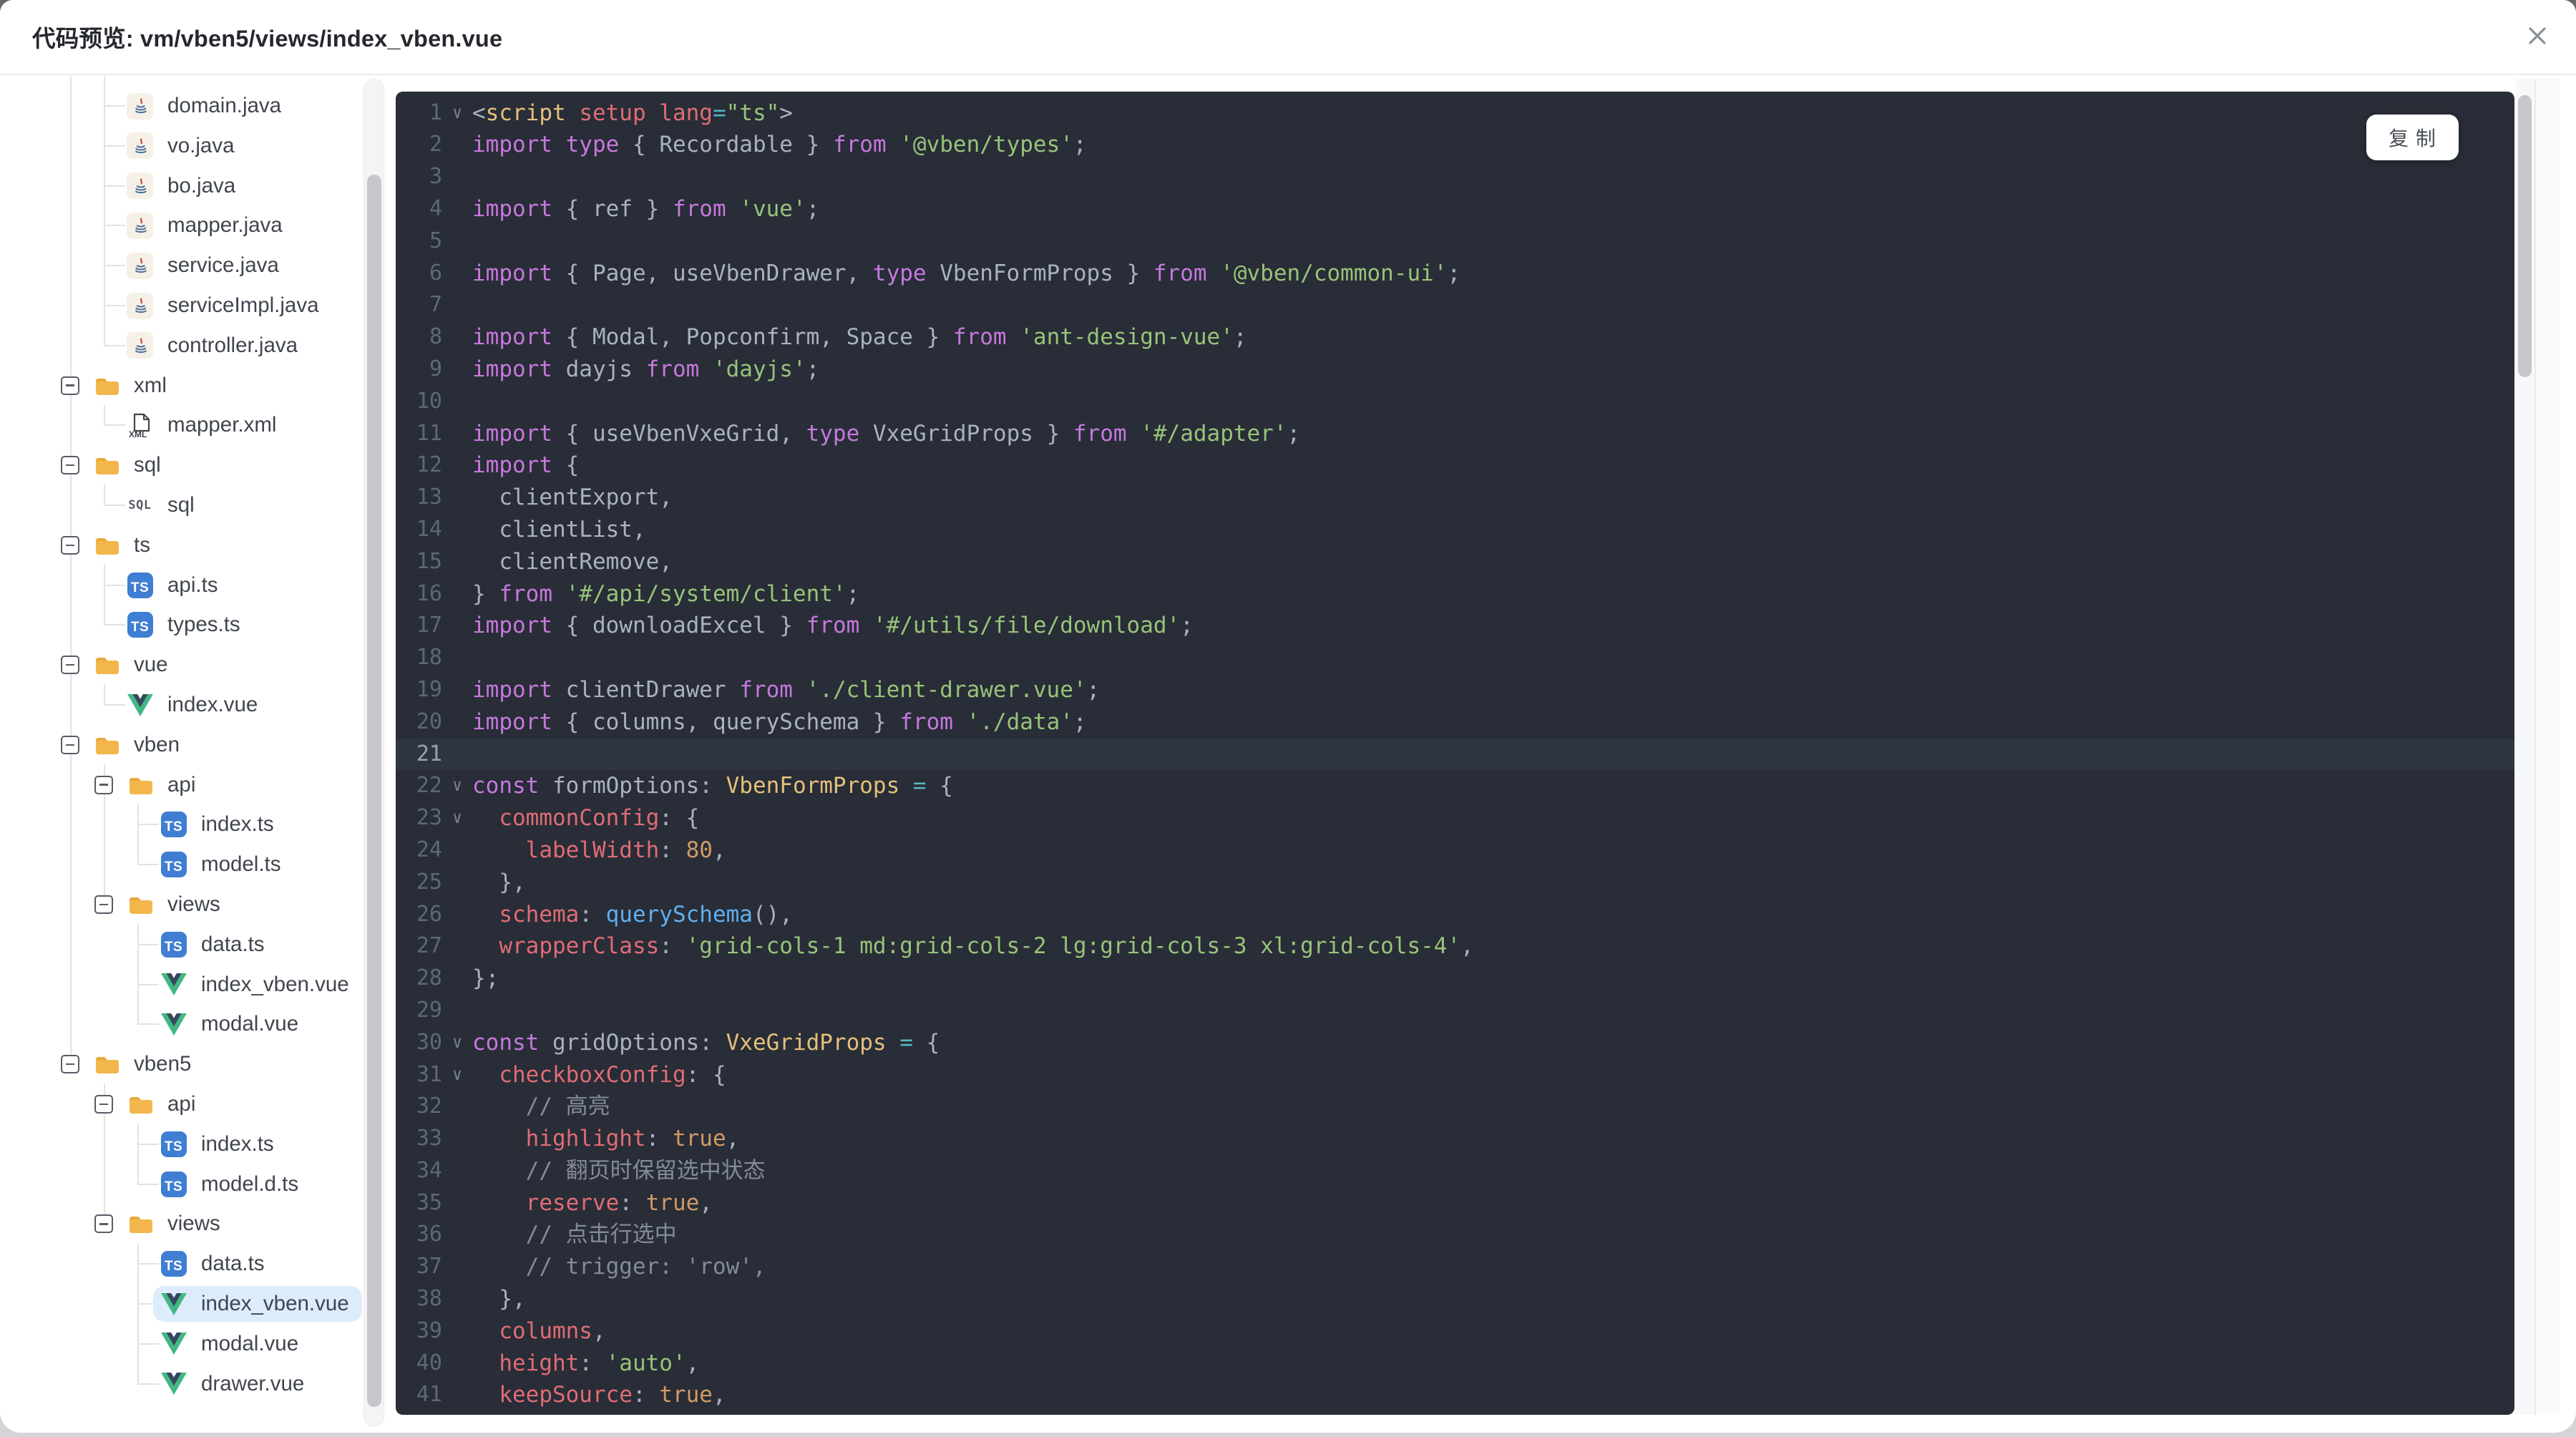 The image size is (2576, 1437). What do you see at coordinates (183, 146) in the screenshot?
I see `tree-file-row: vo.java` at bounding box center [183, 146].